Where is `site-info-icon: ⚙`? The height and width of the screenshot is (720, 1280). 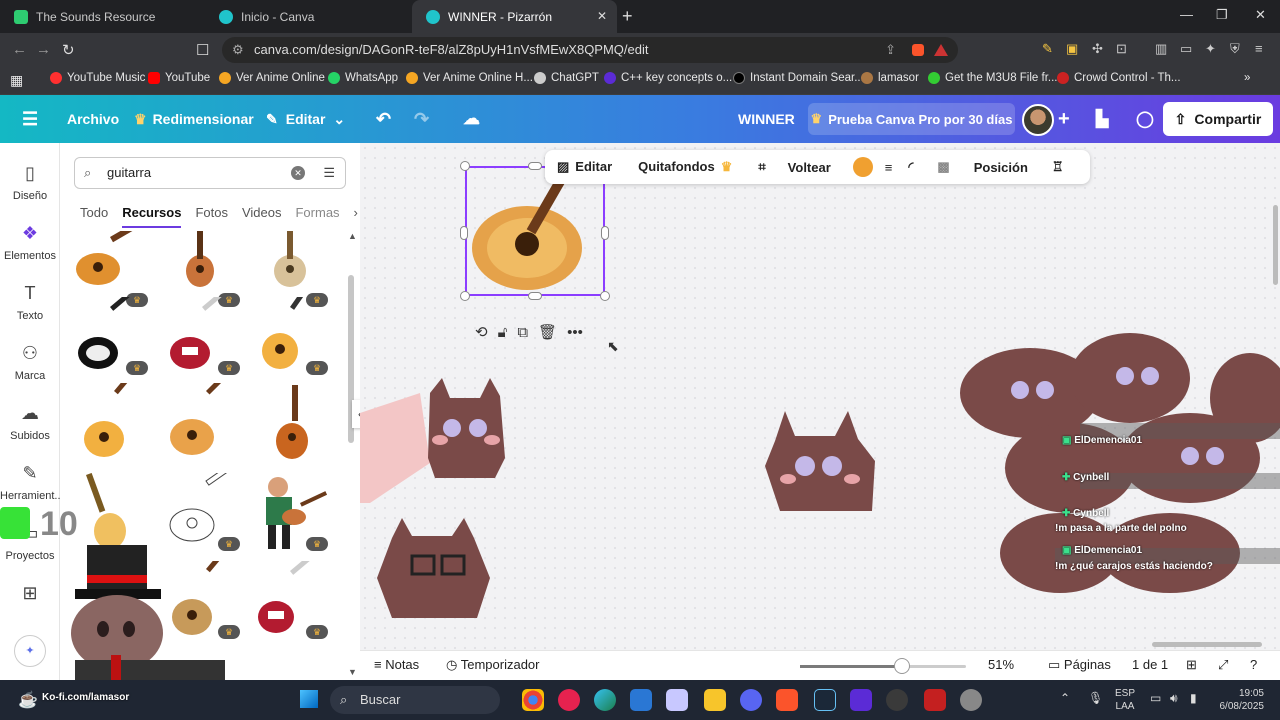
site-info-icon: ⚙ is located at coordinates (238, 50).